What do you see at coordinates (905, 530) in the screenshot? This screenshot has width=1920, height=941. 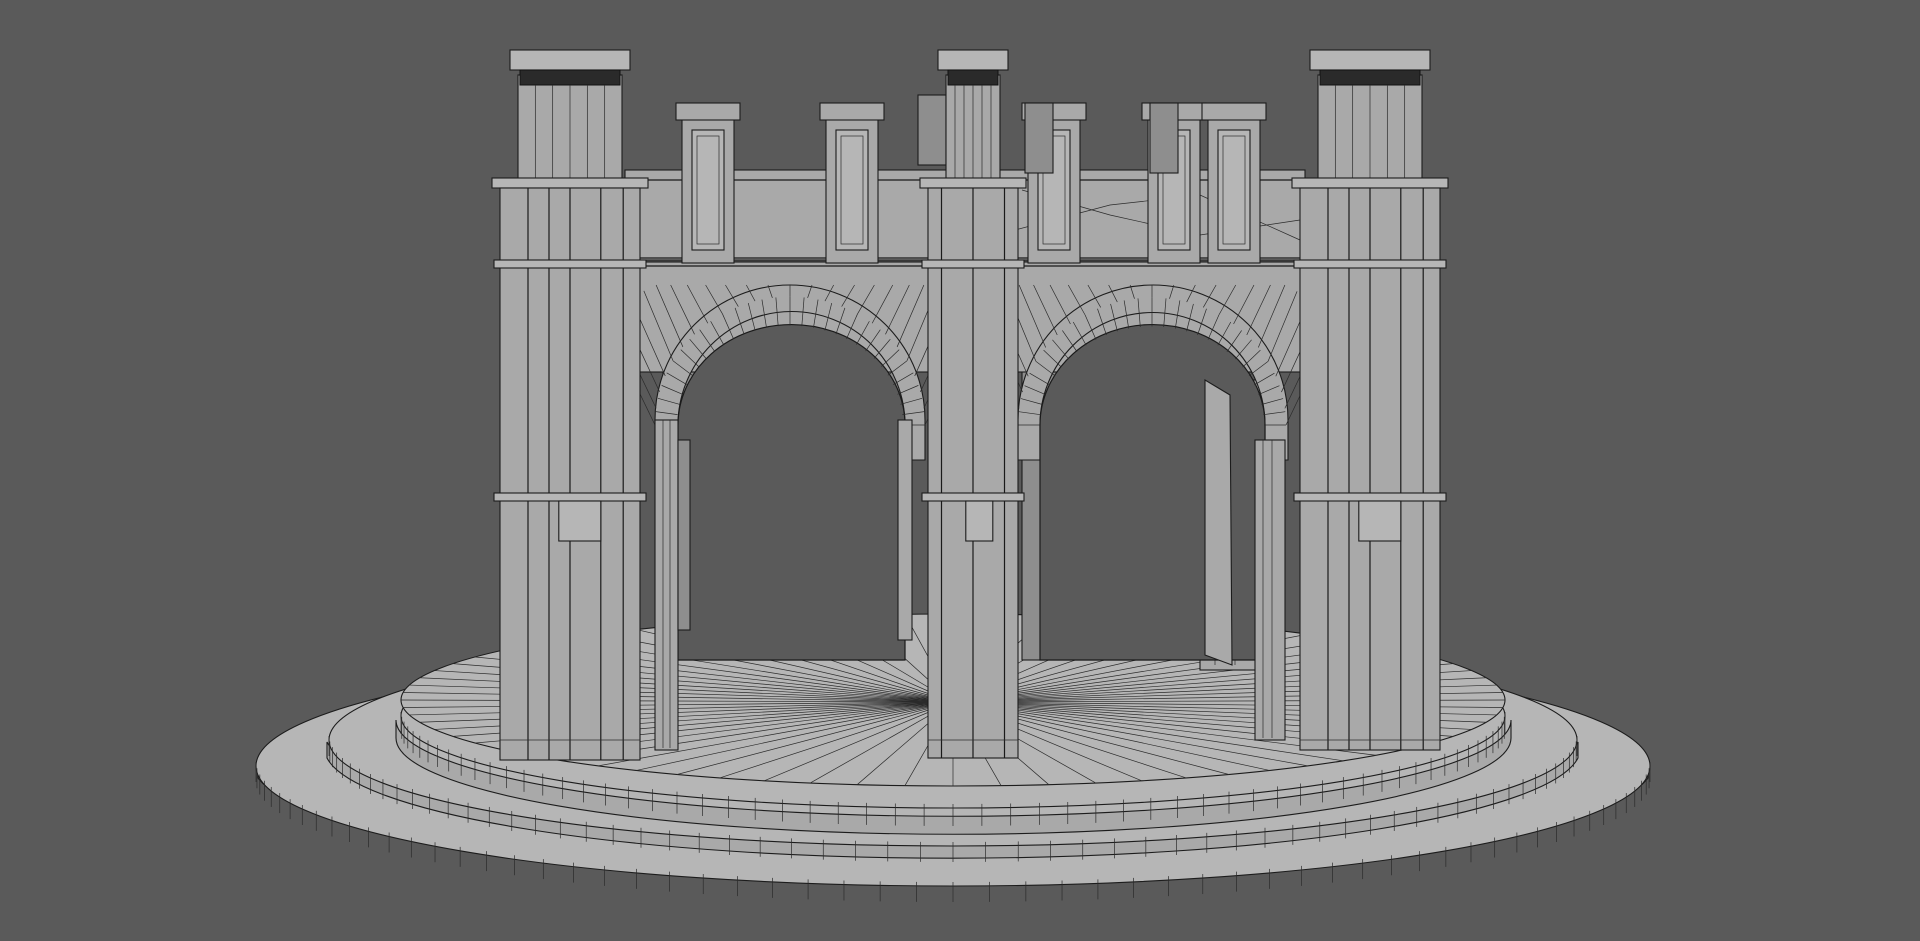 I see `left-arch-jamb-r` at bounding box center [905, 530].